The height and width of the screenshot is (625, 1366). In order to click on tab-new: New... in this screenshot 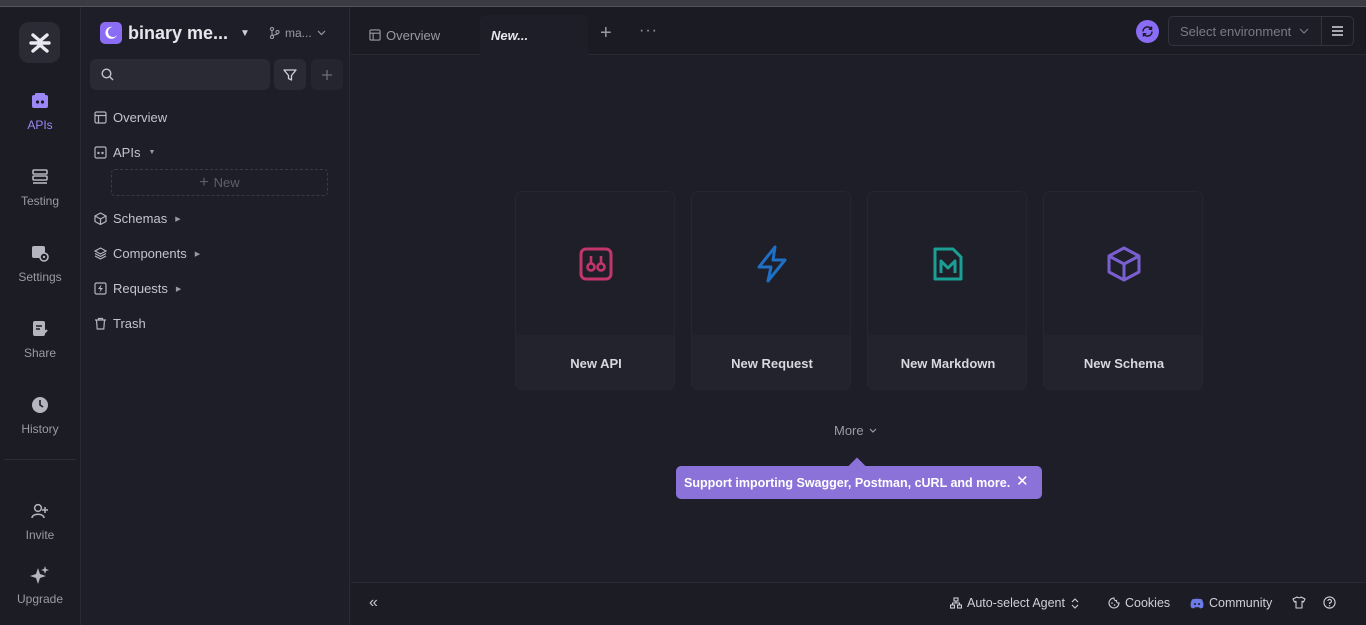, I will do `click(534, 35)`.